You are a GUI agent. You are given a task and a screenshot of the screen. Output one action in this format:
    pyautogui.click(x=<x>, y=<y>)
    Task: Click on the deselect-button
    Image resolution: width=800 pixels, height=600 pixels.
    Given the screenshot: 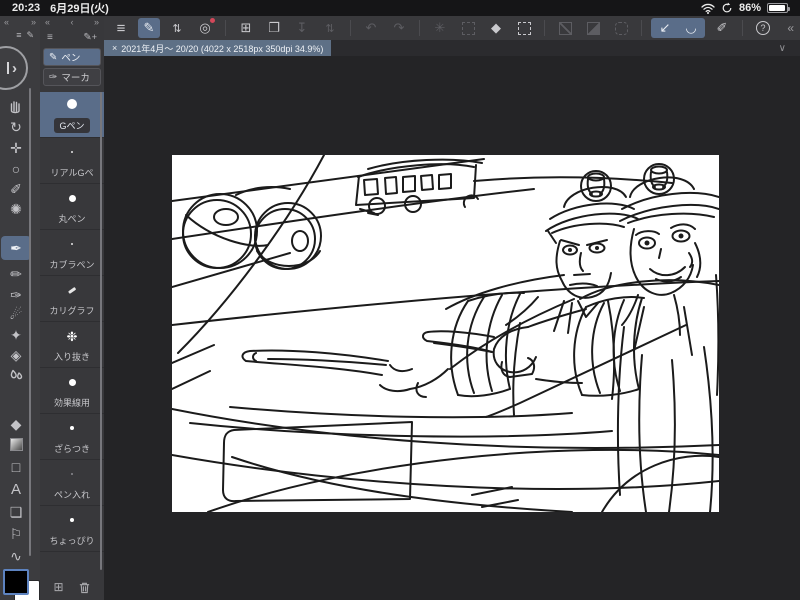 What is the action you would take?
    pyautogui.click(x=468, y=28)
    